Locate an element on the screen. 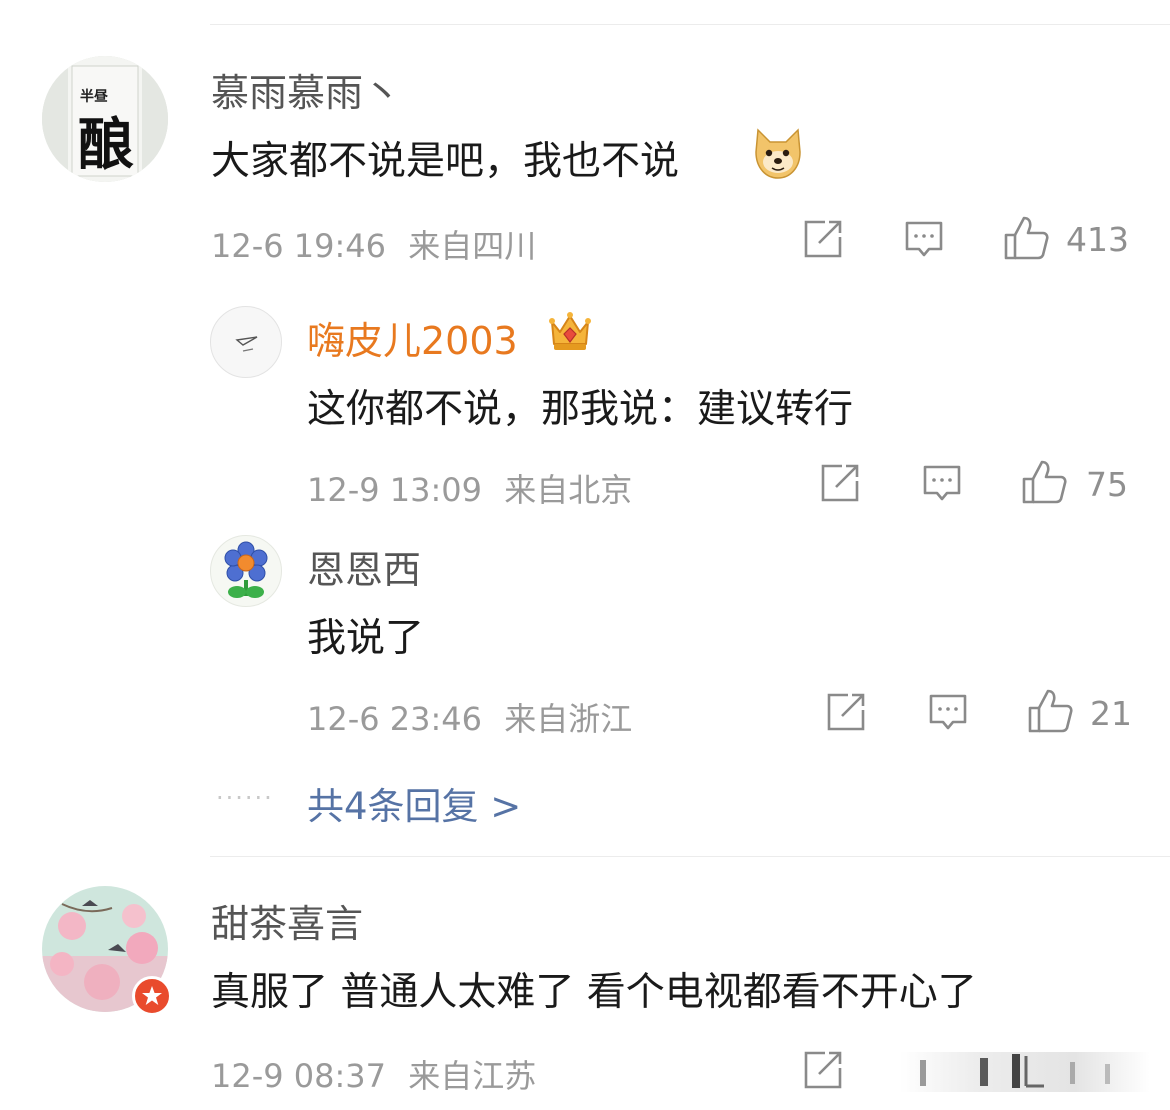 The width and height of the screenshot is (1170, 1110). flower-icon is located at coordinates (246, 569).